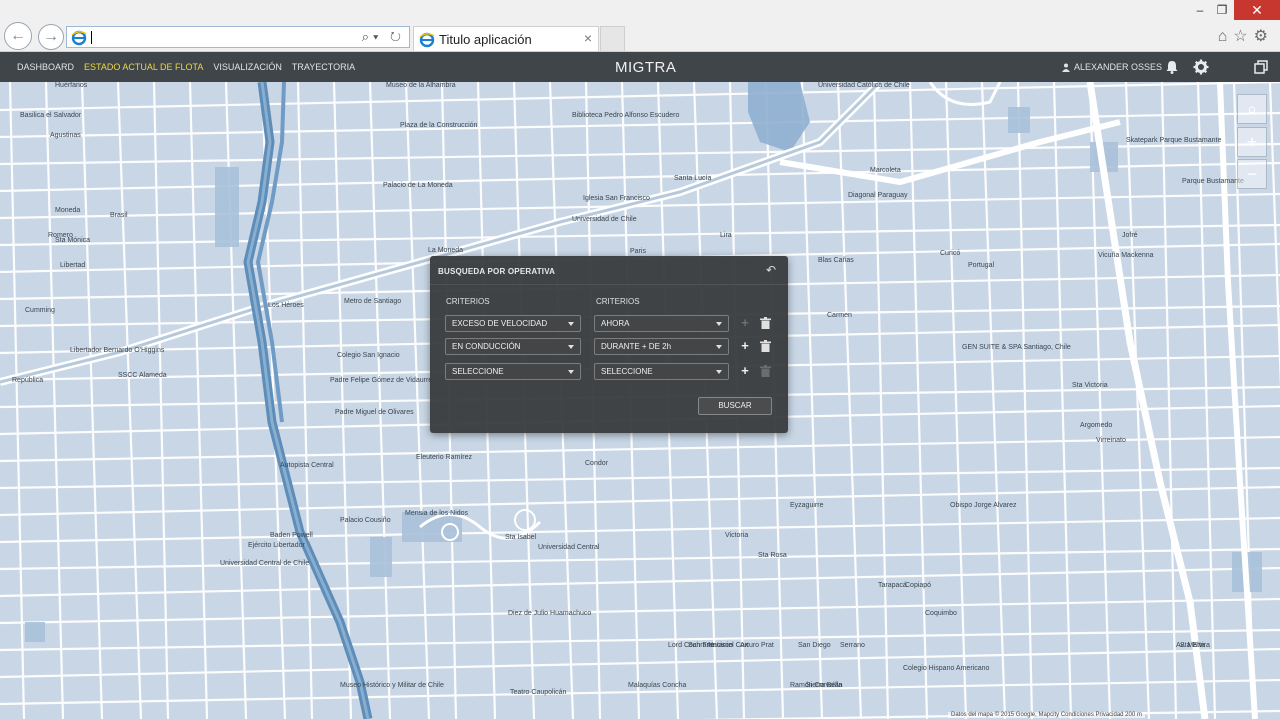 This screenshot has width=1280, height=719. I want to click on map-label: Sta Isabel, so click(521, 537).